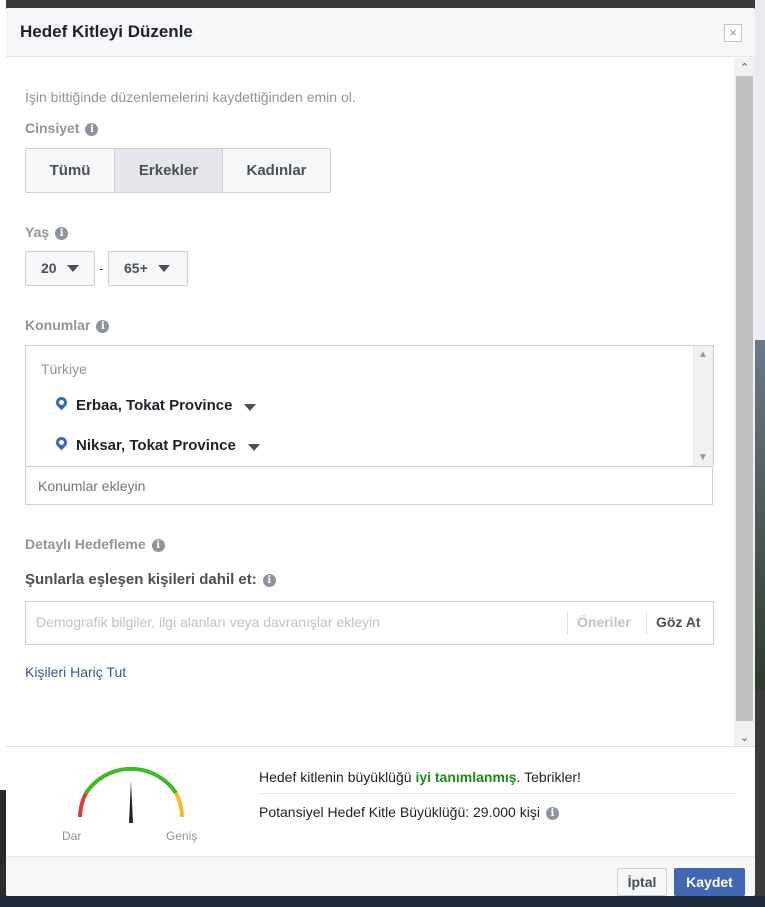 The height and width of the screenshot is (907, 765). Describe the element at coordinates (733, 33) in the screenshot. I see `close-icon: ×` at that location.